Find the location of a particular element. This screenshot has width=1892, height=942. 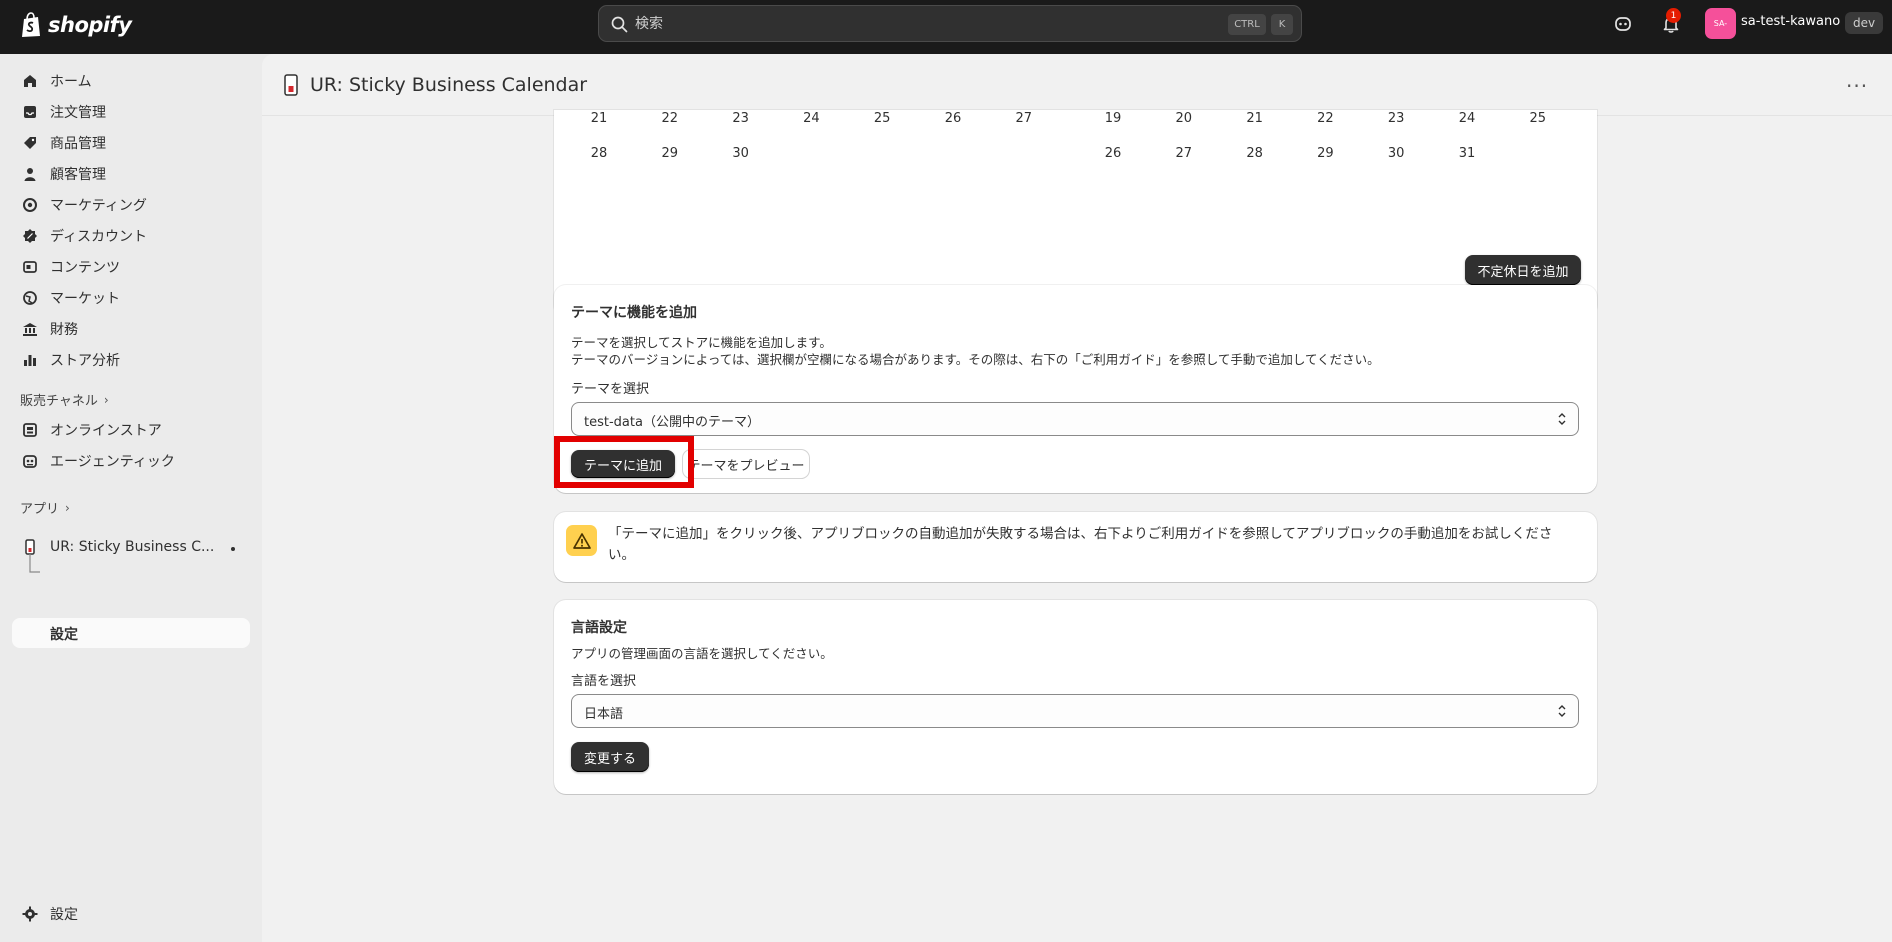

sales-channels-heading: 販売チャネル › is located at coordinates (64, 400).